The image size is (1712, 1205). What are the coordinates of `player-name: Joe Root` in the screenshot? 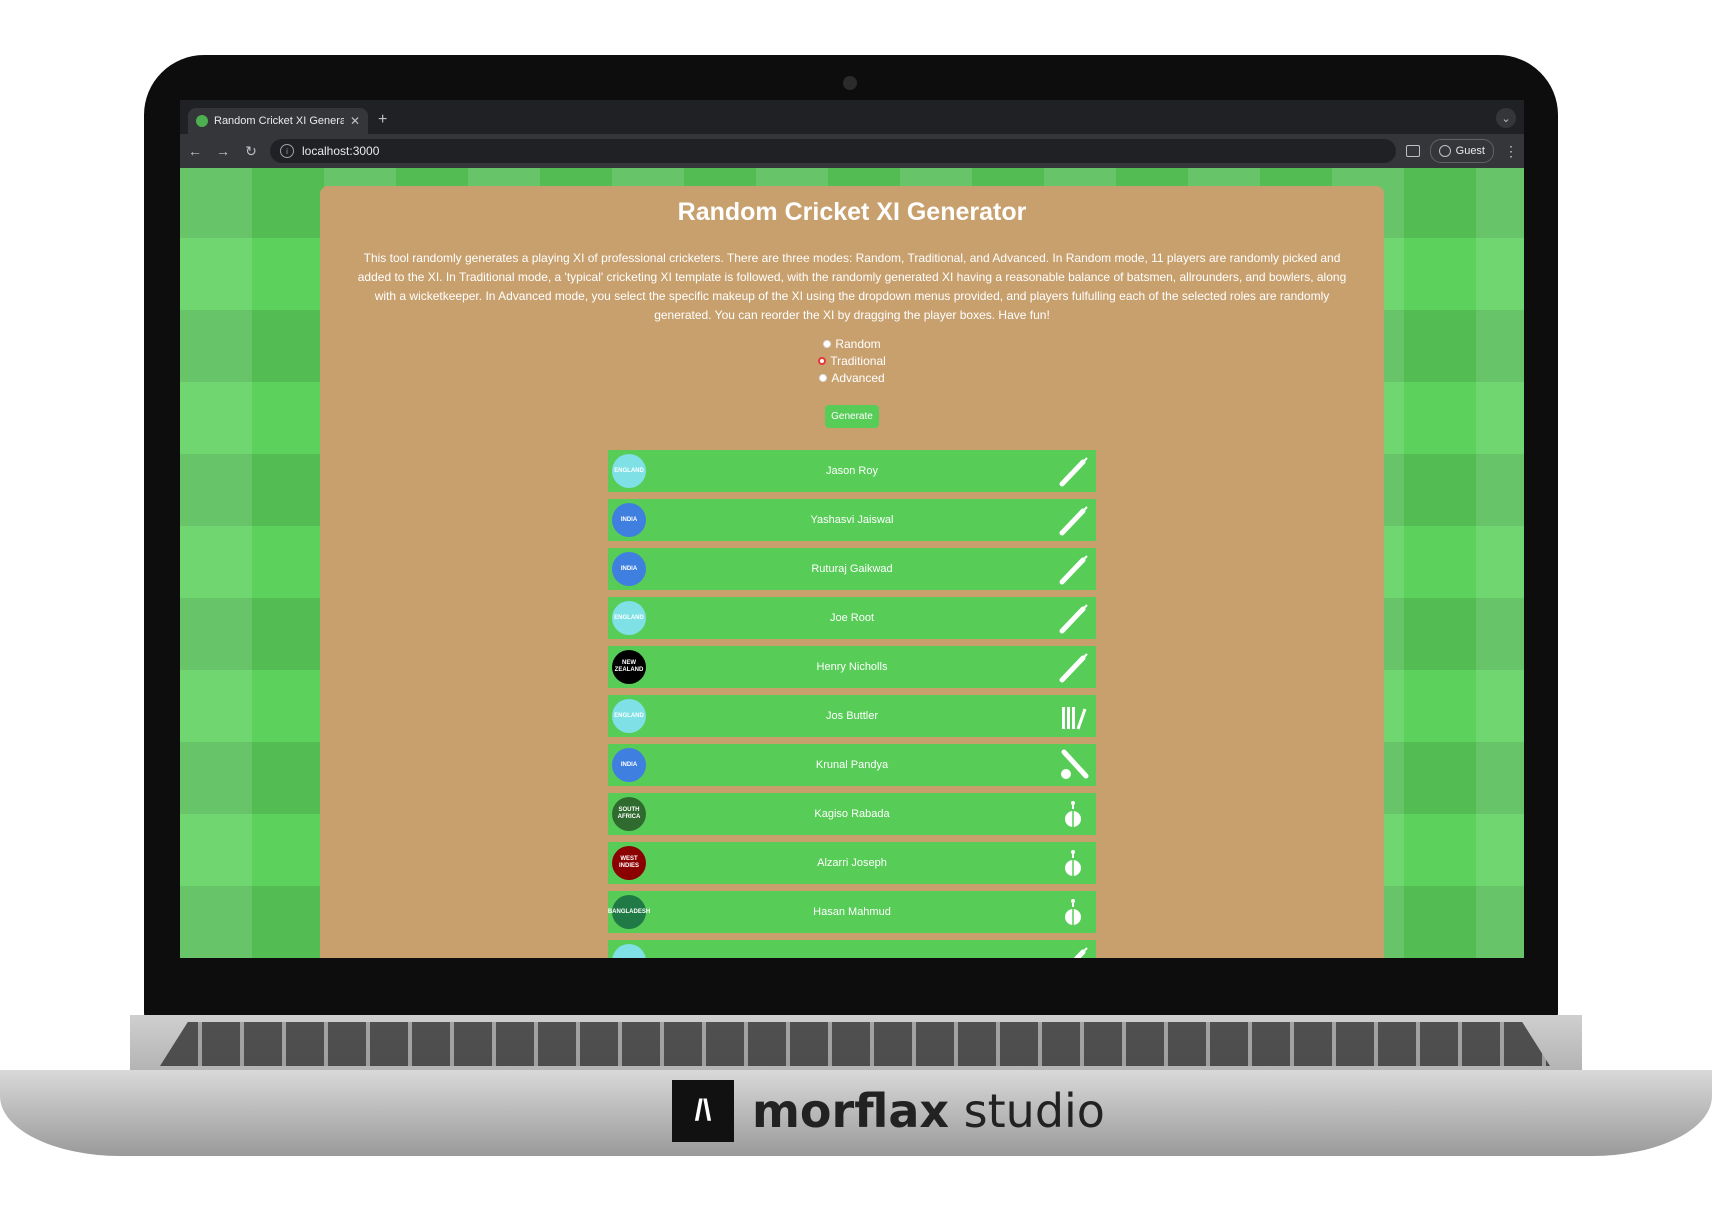 It's located at (852, 618).